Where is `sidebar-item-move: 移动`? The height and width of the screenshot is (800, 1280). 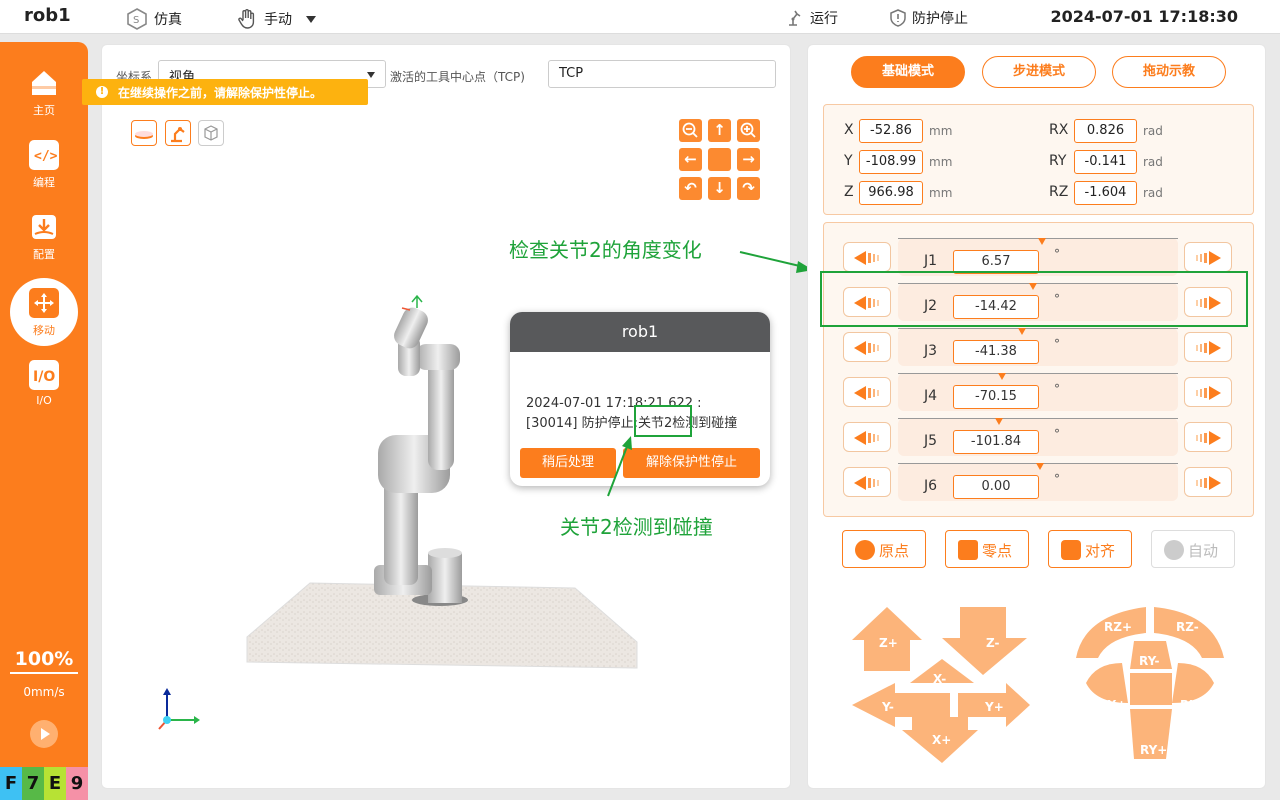 sidebar-item-move: 移动 is located at coordinates (44, 312).